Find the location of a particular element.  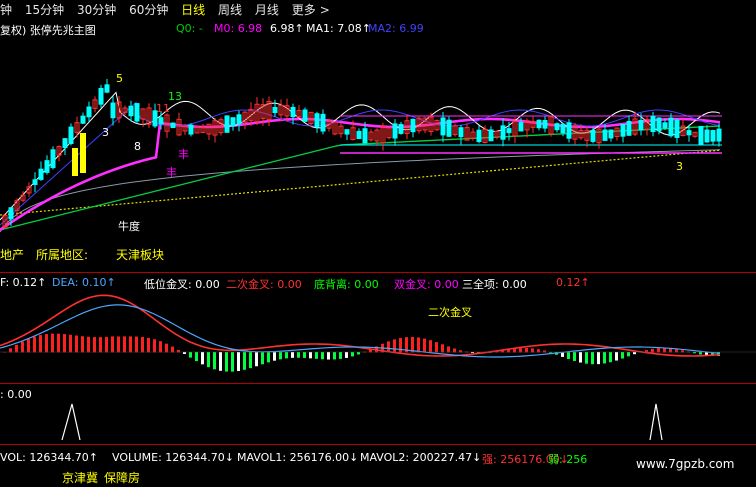

macd-dea: DEA: 0.10↑ is located at coordinates (84, 282).